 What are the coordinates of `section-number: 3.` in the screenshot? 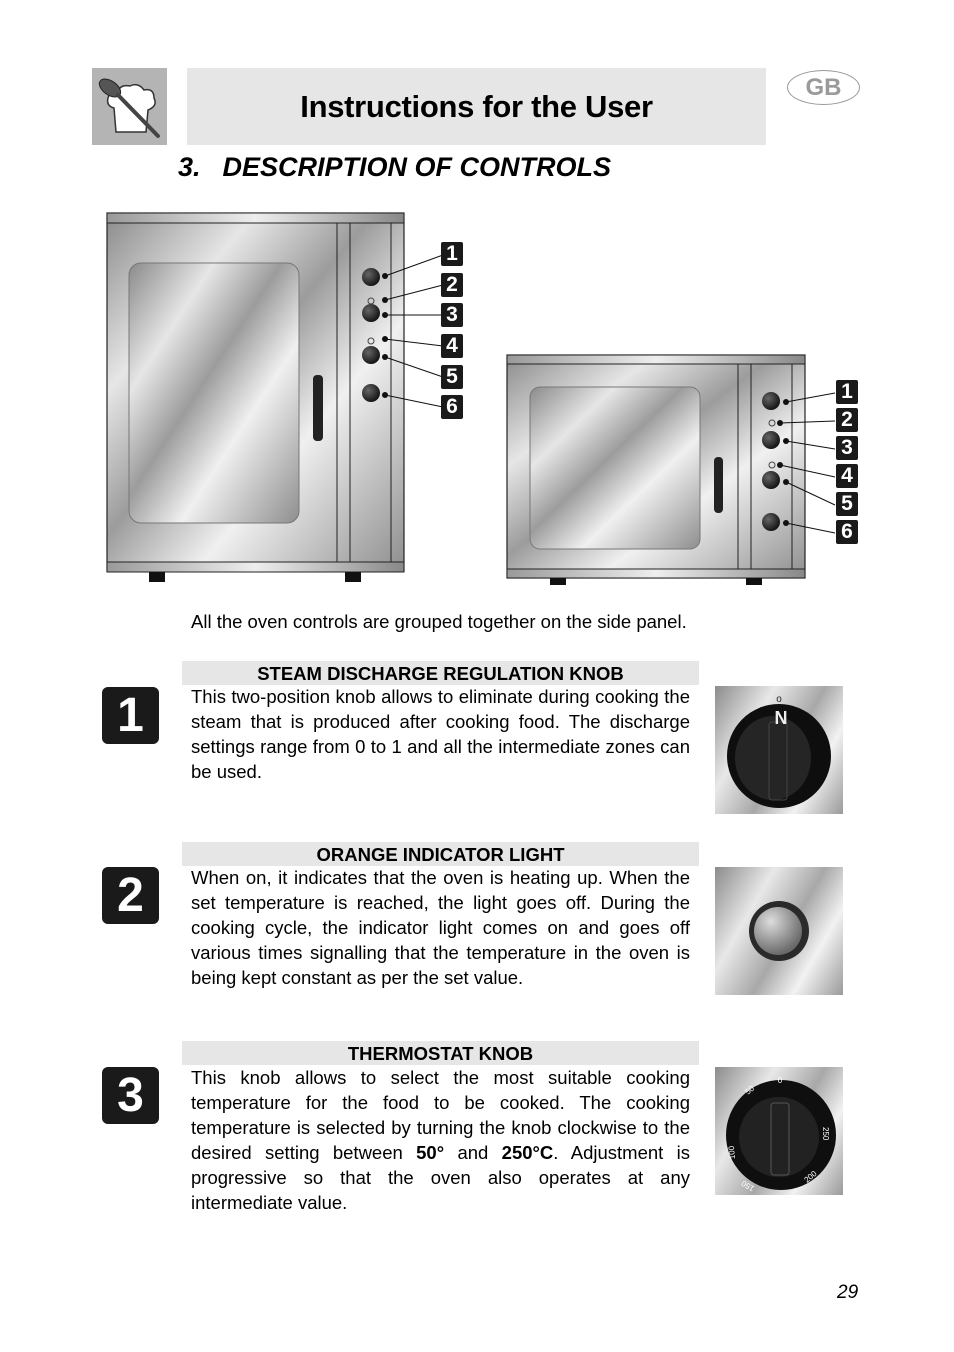 It's located at (189, 167).